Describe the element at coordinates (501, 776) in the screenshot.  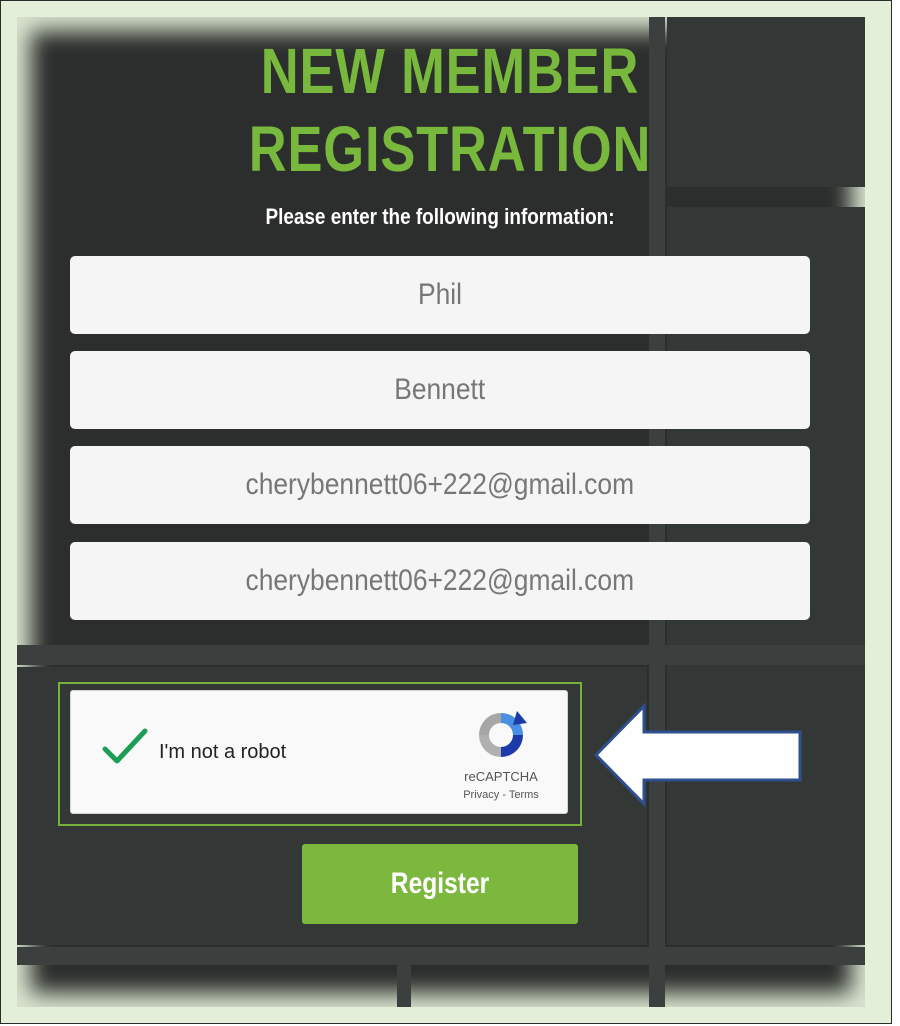
I see `recaptcha-brand: reCAPTCHA` at that location.